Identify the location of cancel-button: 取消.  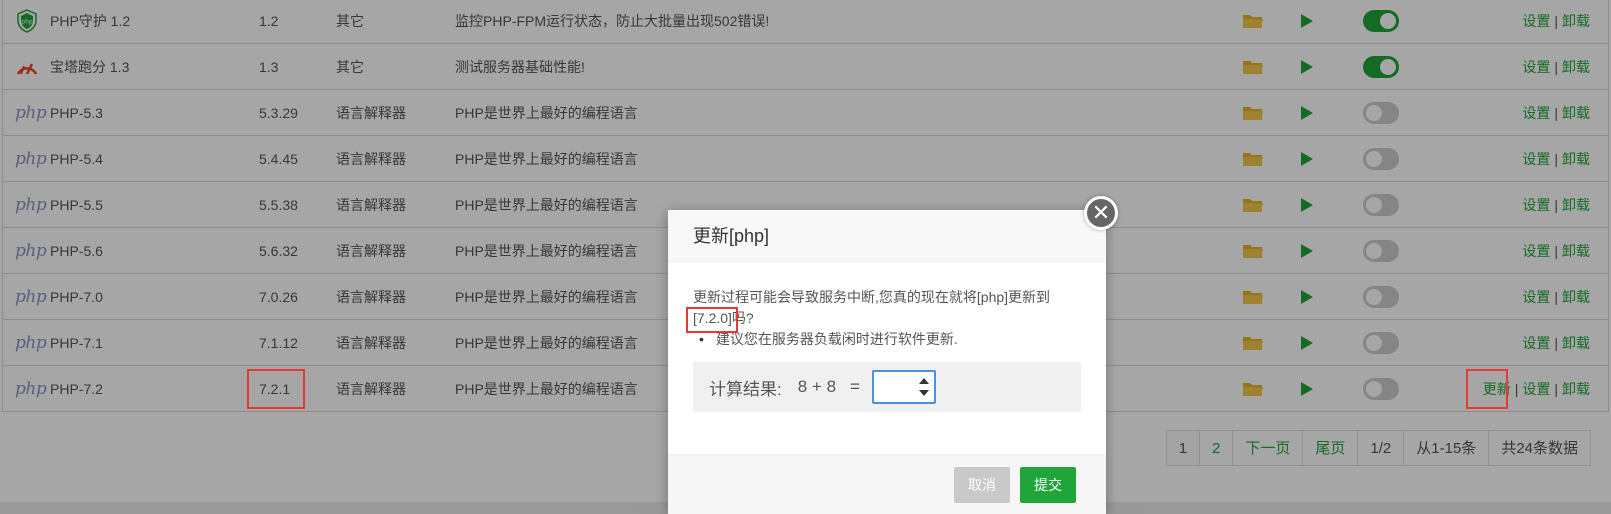
(982, 485).